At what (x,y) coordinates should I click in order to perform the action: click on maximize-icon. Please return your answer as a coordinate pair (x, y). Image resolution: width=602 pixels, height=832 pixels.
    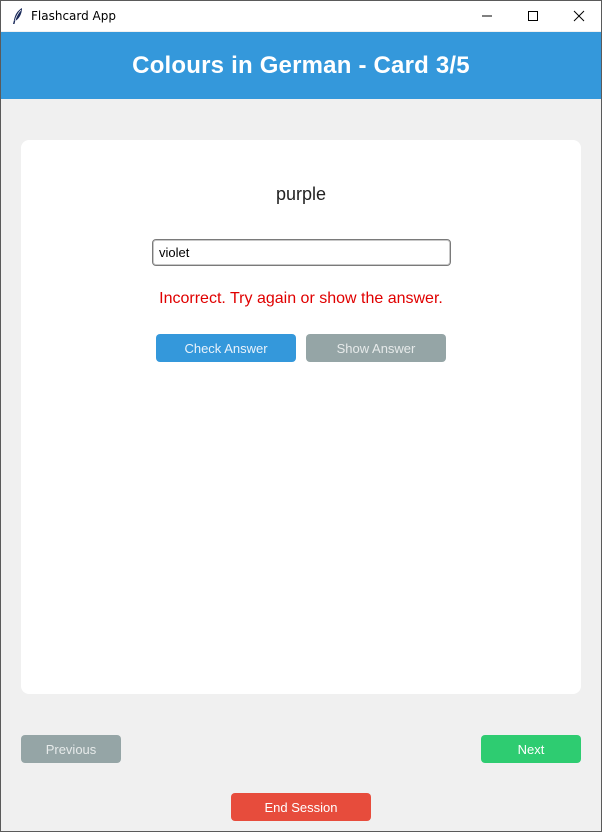
    Looking at the image, I should click on (533, 16).